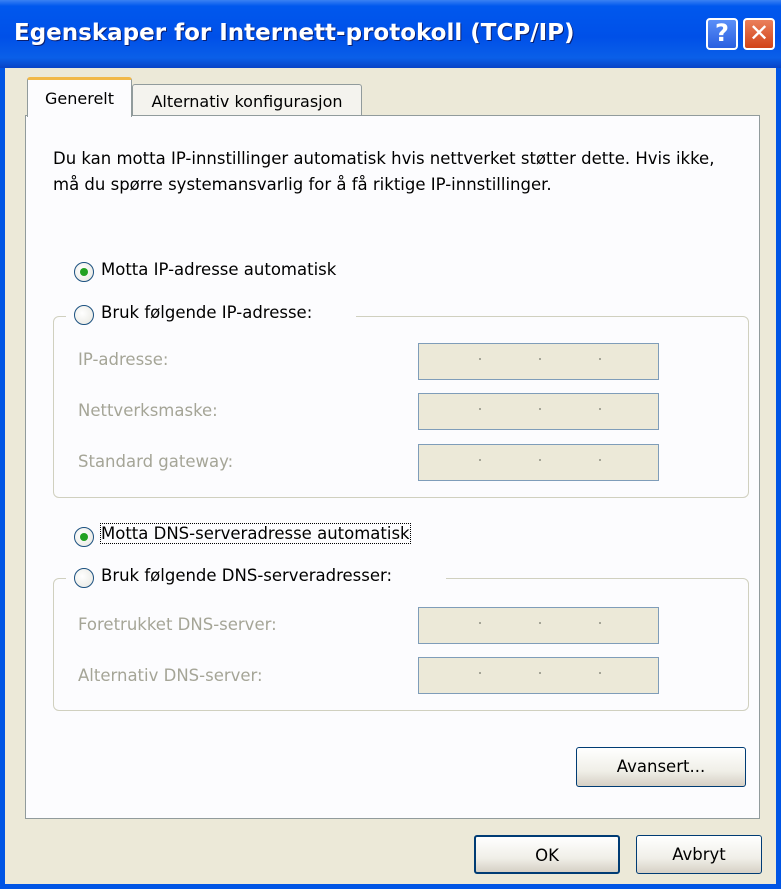 Image resolution: width=781 pixels, height=889 pixels. Describe the element at coordinates (218, 269) in the screenshot. I see `radio-ip-auto-label: Motta IP-adresse automatisk` at that location.